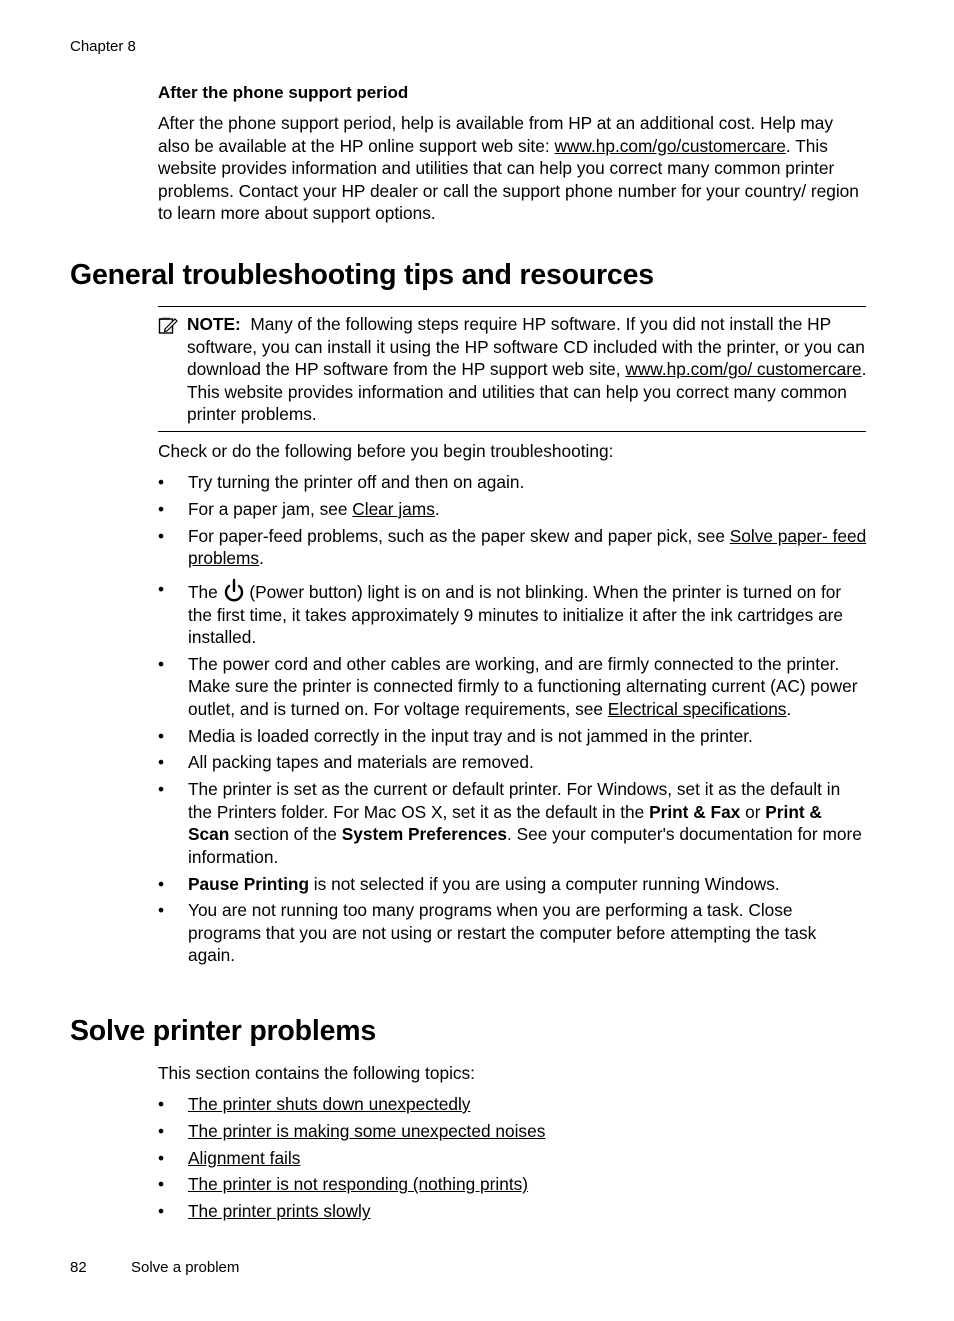 This screenshot has height=1321, width=954. I want to click on page-number: 82, so click(78, 1267).